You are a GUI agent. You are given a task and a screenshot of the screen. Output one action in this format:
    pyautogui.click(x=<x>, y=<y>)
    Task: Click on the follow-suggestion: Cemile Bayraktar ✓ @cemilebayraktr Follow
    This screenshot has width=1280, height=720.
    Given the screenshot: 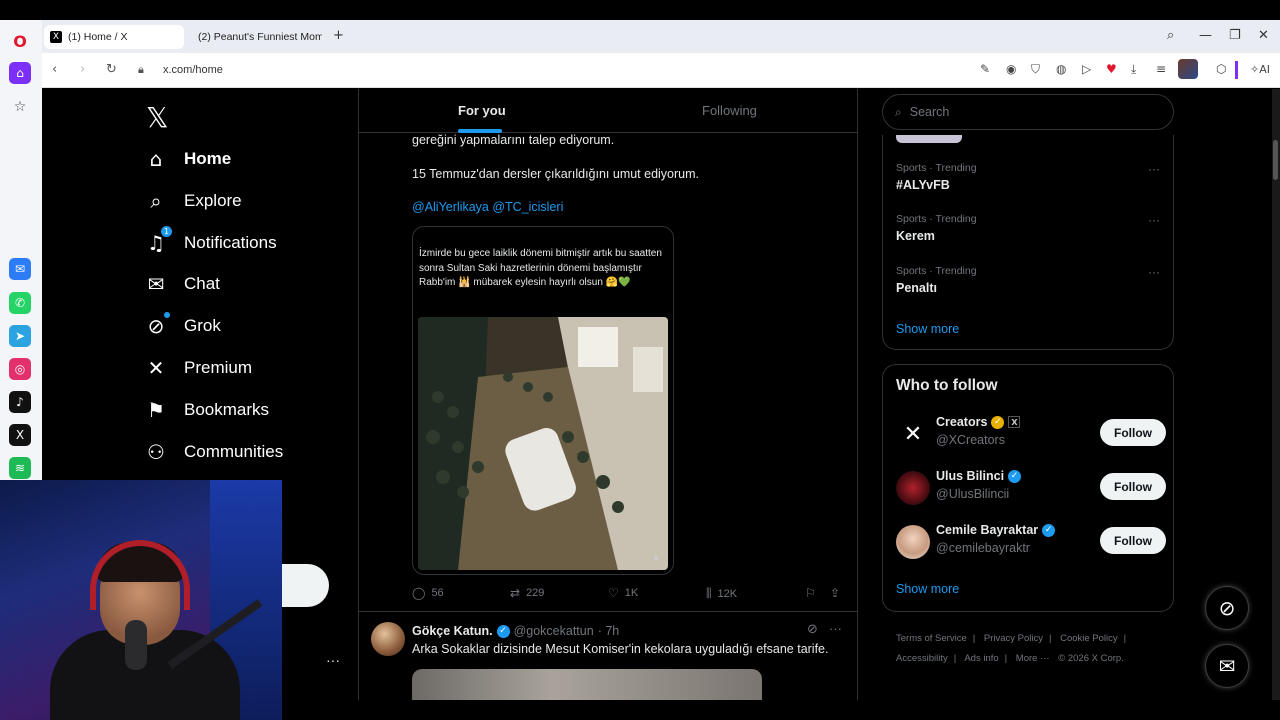 What is the action you would take?
    pyautogui.click(x=1031, y=543)
    